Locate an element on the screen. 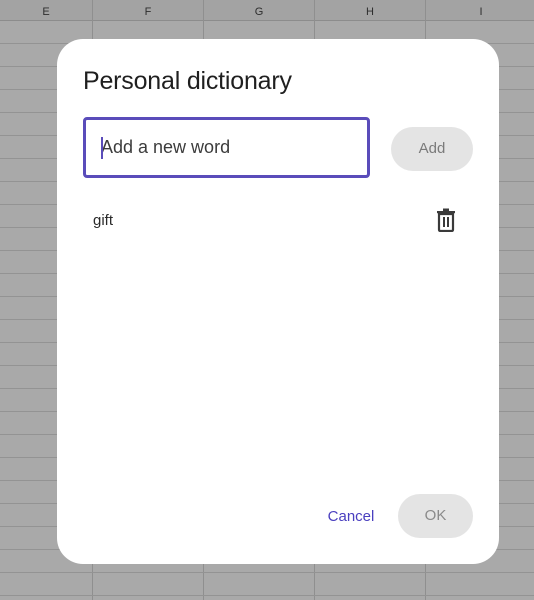 This screenshot has height=600, width=534. column-header-f: F is located at coordinates (148, 10).